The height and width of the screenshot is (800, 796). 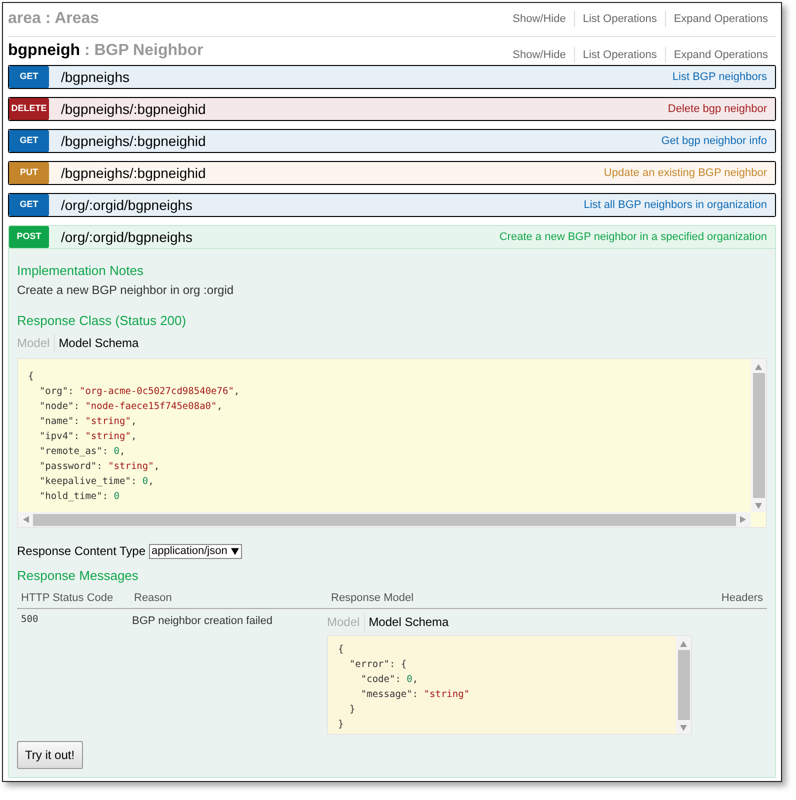 What do you see at coordinates (392, 109) in the screenshot?
I see `operation-row: DELETE /bgpneighs/:bgpneighid Delete bgp neighbor` at bounding box center [392, 109].